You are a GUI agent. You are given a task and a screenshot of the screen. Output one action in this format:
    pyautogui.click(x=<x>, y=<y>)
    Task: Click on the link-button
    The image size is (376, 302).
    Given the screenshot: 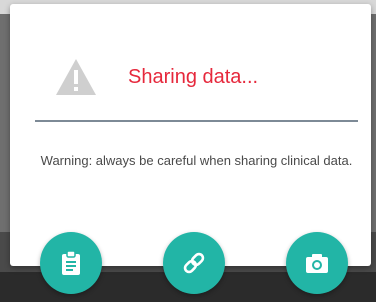 What is the action you would take?
    pyautogui.click(x=194, y=263)
    